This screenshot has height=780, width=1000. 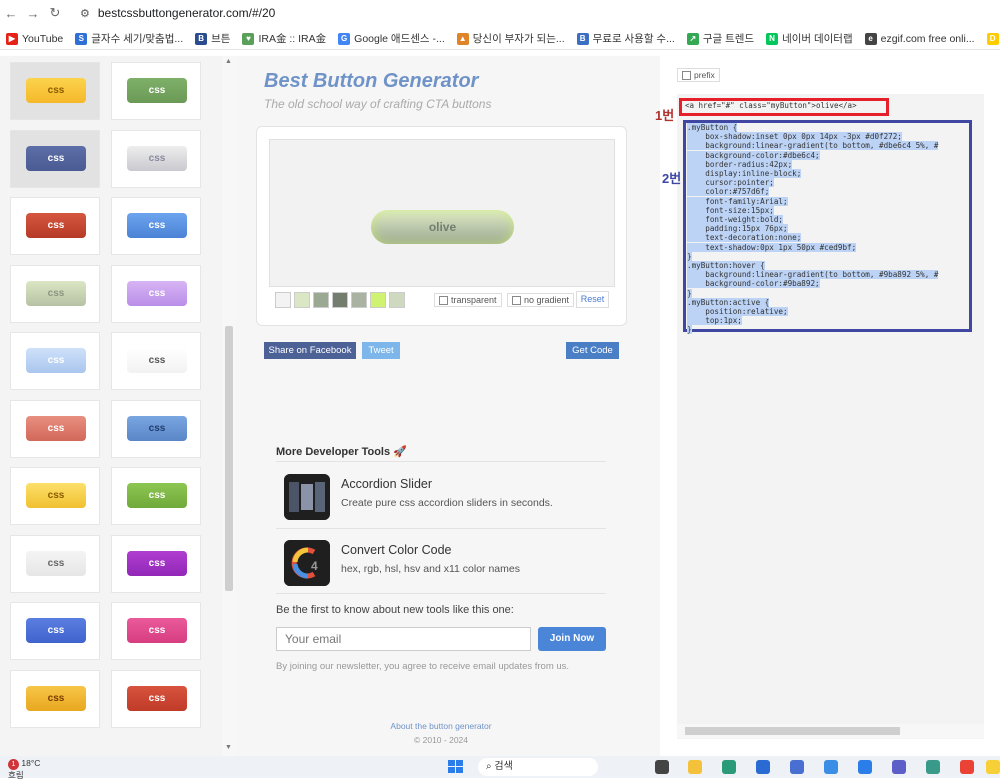 I want to click on gallery-scrollbar: ▲ ▼, so click(x=229, y=406).